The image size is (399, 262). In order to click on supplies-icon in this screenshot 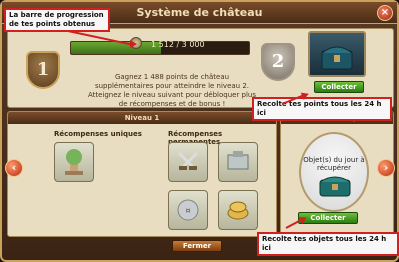, I will do `click(238, 210)`.